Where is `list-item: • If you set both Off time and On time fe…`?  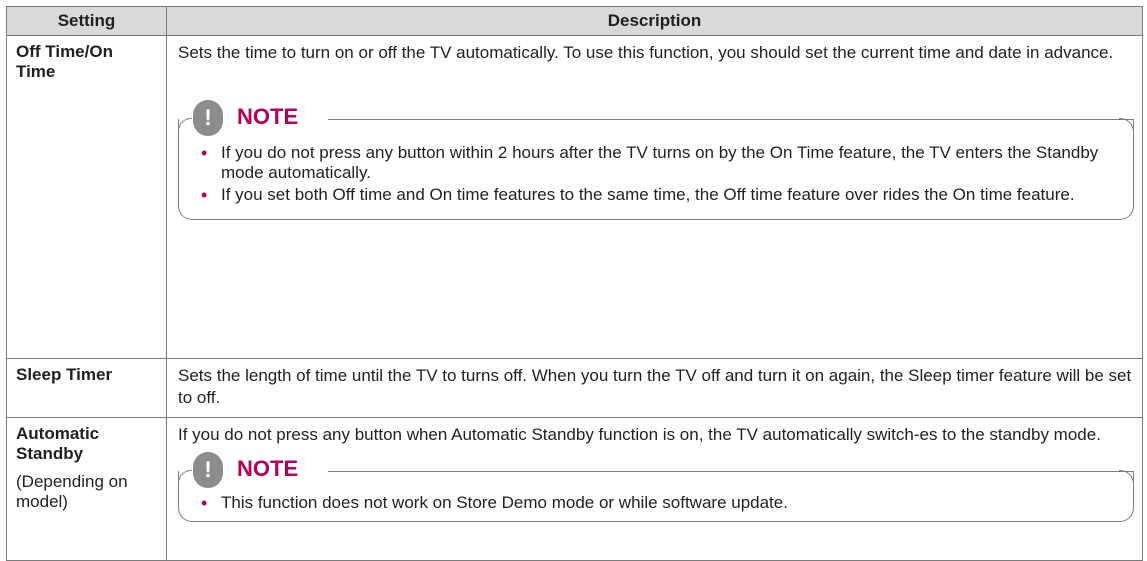
list-item: • If you set both Off time and On time fe… is located at coordinates (661, 195).